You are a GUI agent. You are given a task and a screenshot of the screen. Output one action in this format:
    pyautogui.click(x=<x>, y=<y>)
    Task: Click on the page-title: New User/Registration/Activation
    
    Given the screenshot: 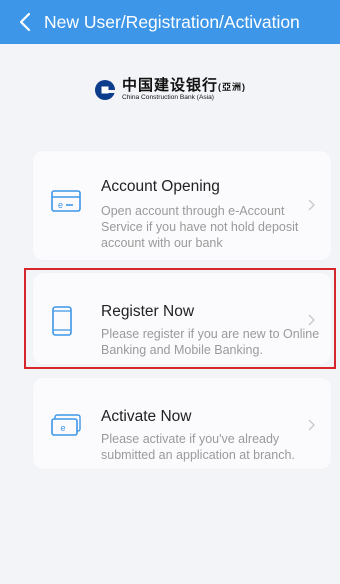 What is the action you would take?
    pyautogui.click(x=172, y=21)
    